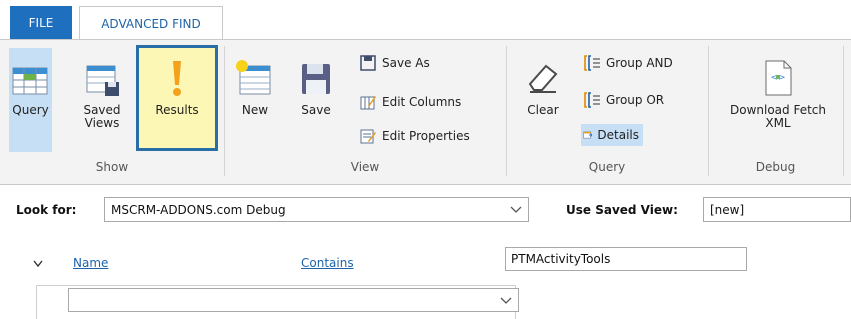 The width and height of the screenshot is (851, 319). Describe the element at coordinates (102, 80) in the screenshot. I see `saved-views-icon` at that location.